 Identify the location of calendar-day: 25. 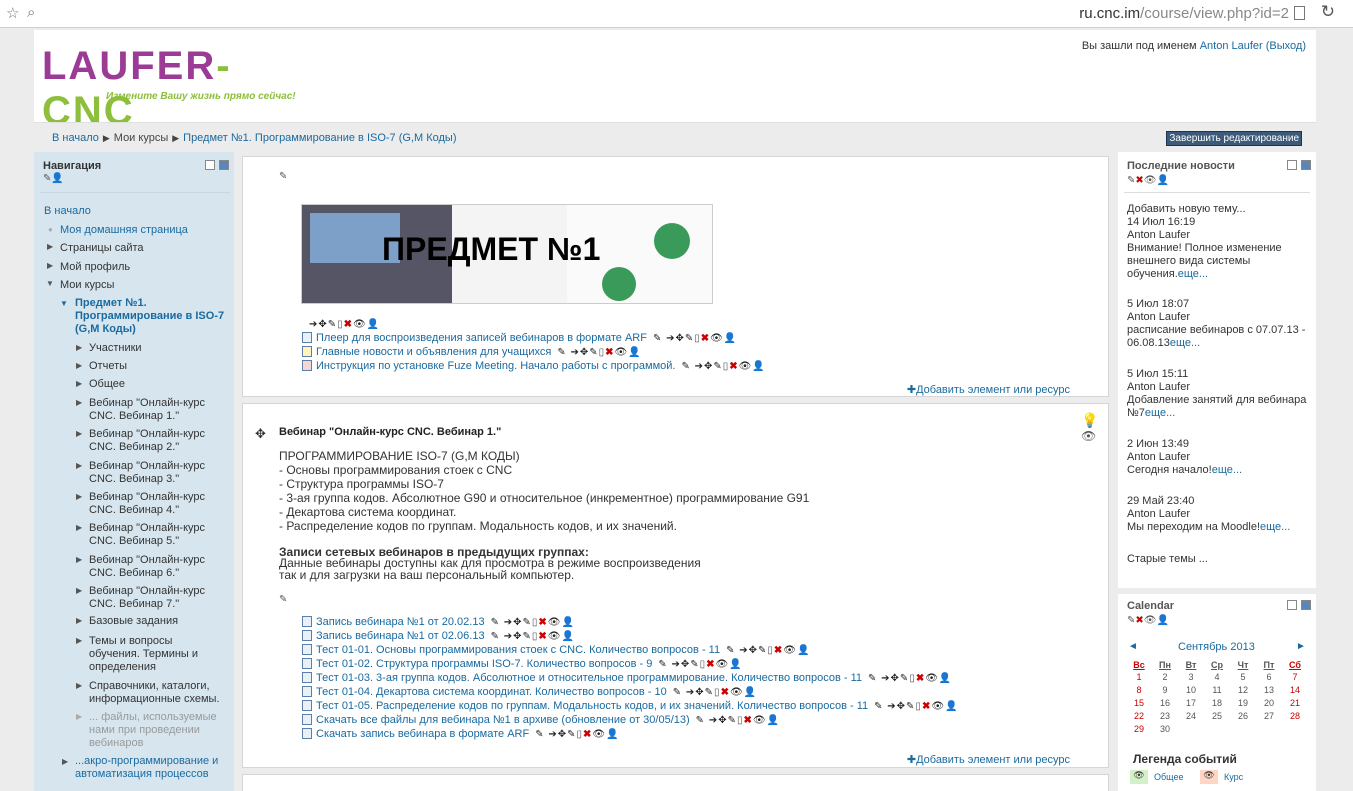
(1217, 715).